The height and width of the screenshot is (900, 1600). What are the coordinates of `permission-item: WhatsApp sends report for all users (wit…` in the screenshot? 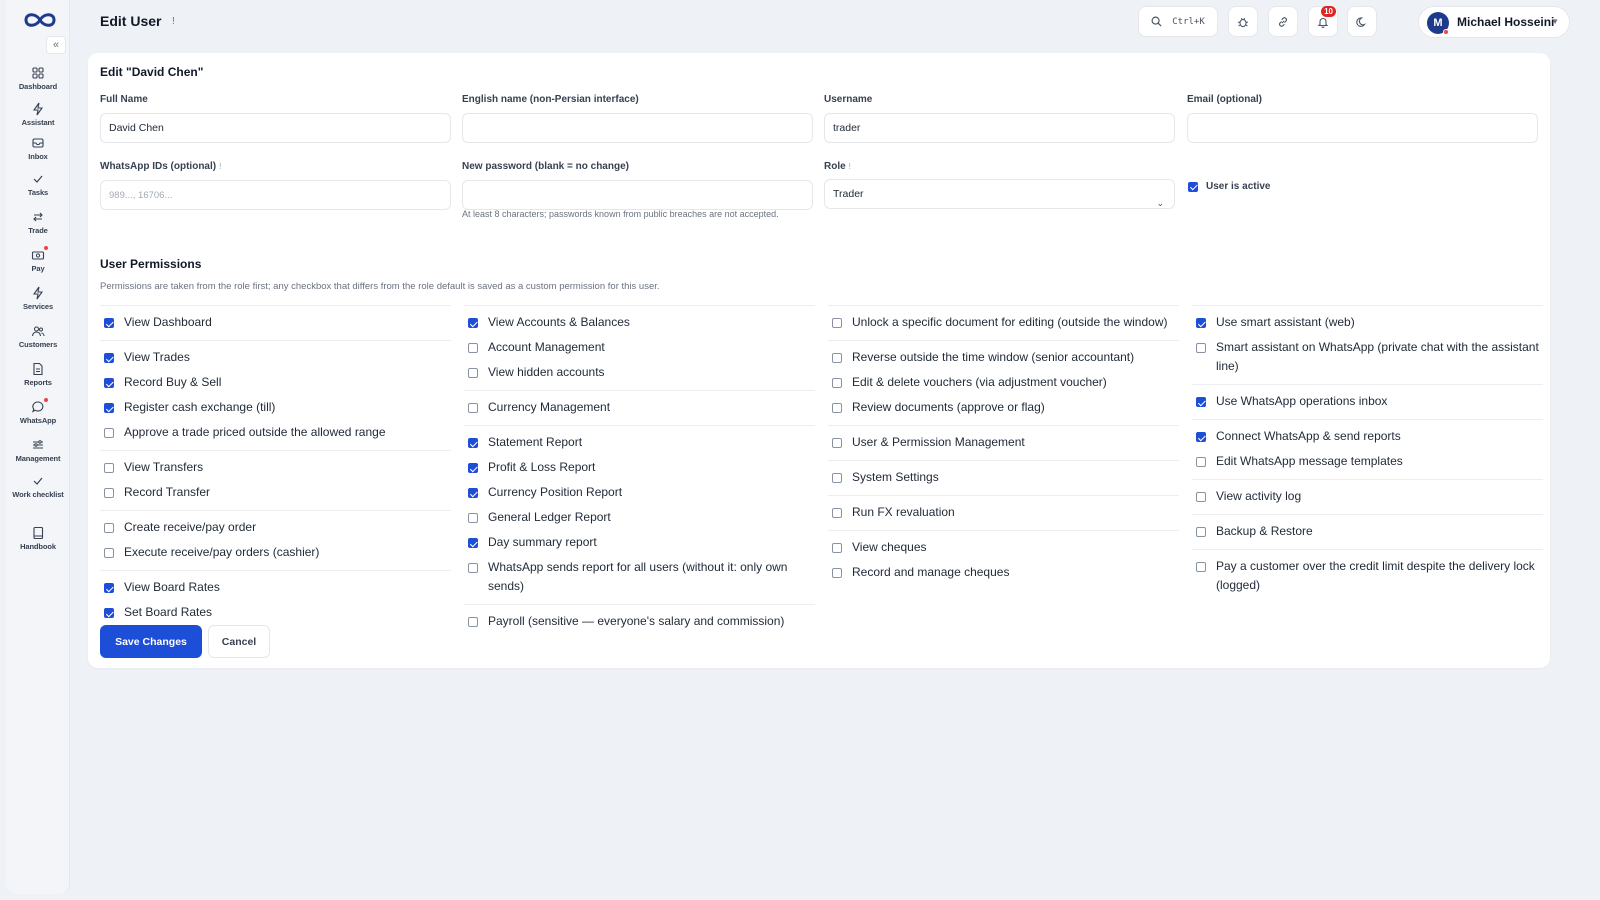 It's located at (639, 577).